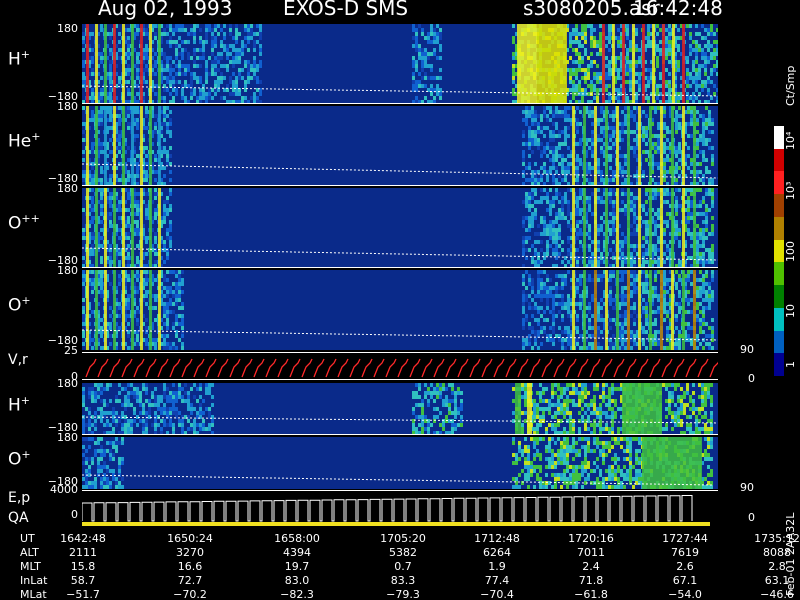 This screenshot has width=800, height=600. I want to click on colorbar, so click(779, 251).